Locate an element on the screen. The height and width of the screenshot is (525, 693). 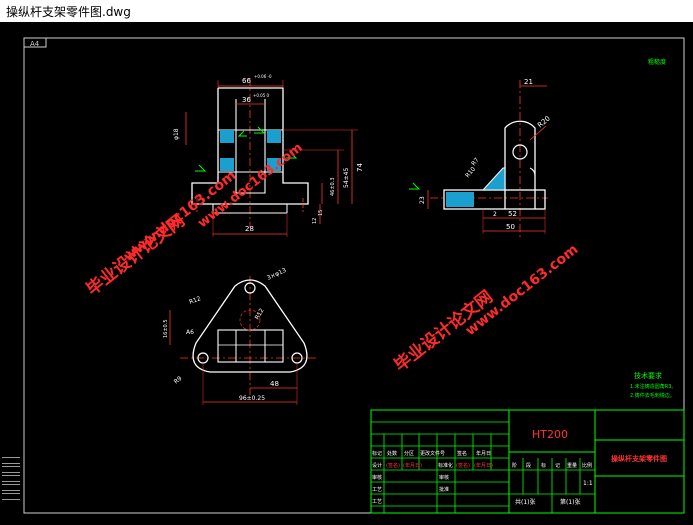
title-part-name: 操纵杆支架零件图 is located at coordinates (639, 458).